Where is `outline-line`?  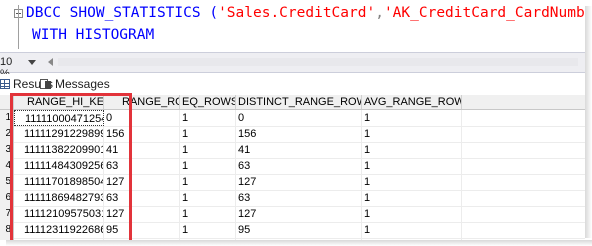 outline-line is located at coordinates (18, 27).